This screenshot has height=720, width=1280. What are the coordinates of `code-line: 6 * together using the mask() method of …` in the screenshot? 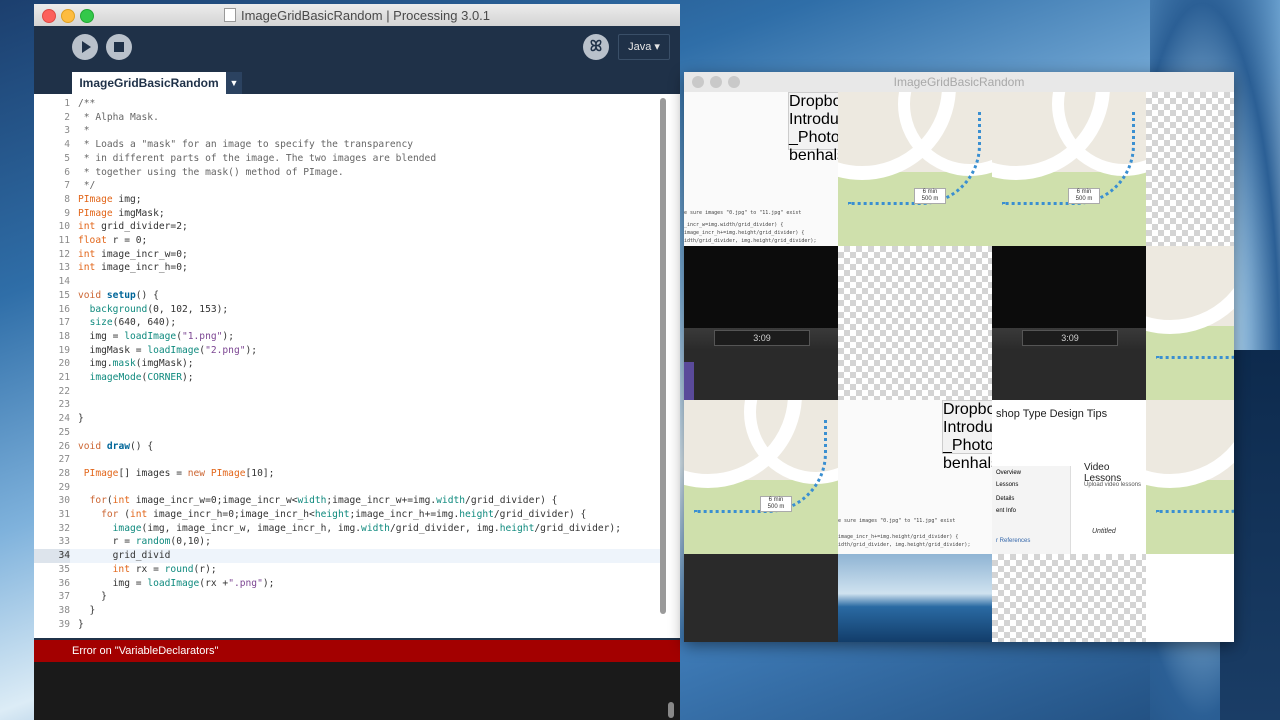 It's located at (347, 173).